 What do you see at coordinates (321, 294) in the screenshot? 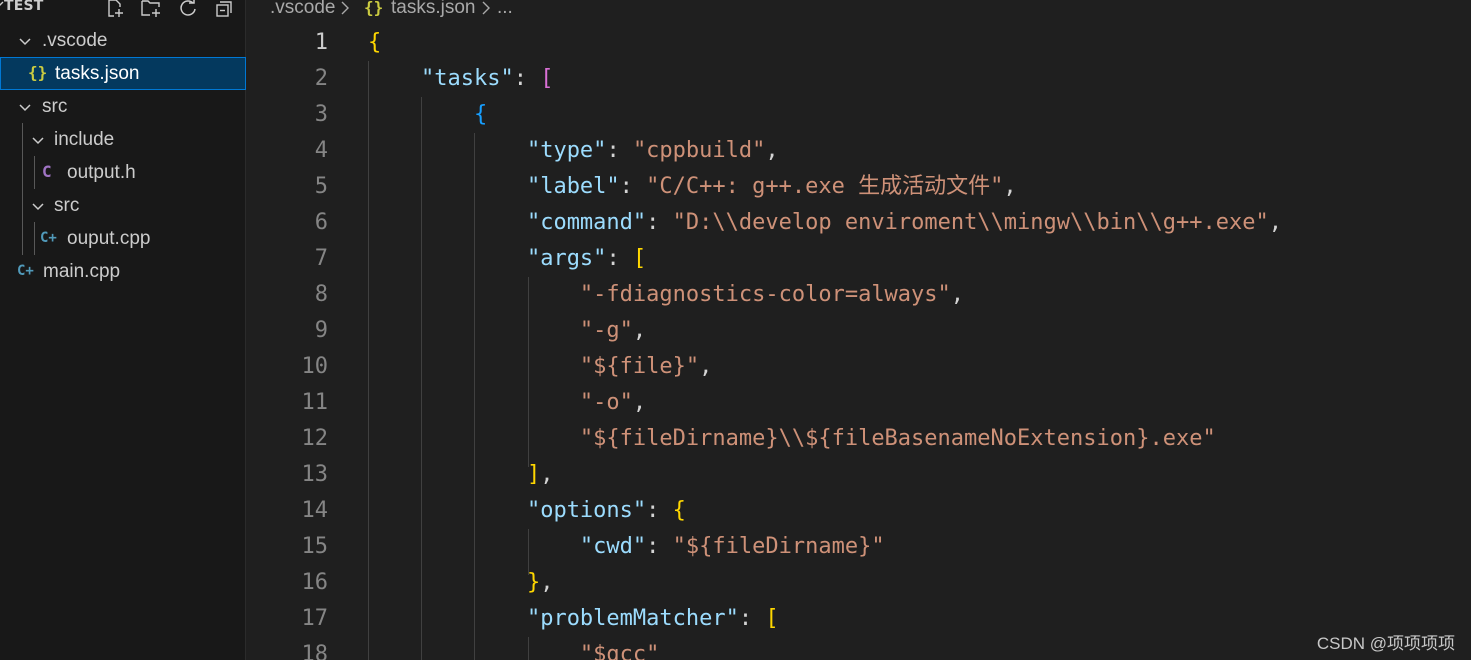
I see `line-number: 8` at bounding box center [321, 294].